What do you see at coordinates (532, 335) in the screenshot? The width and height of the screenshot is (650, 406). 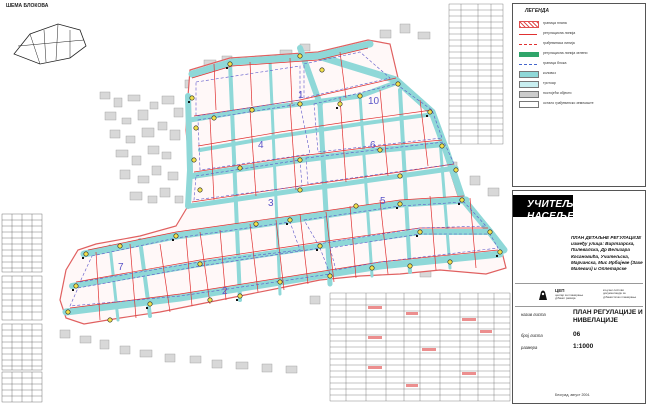 I see `sheet-number-label: број листа` at bounding box center [532, 335].